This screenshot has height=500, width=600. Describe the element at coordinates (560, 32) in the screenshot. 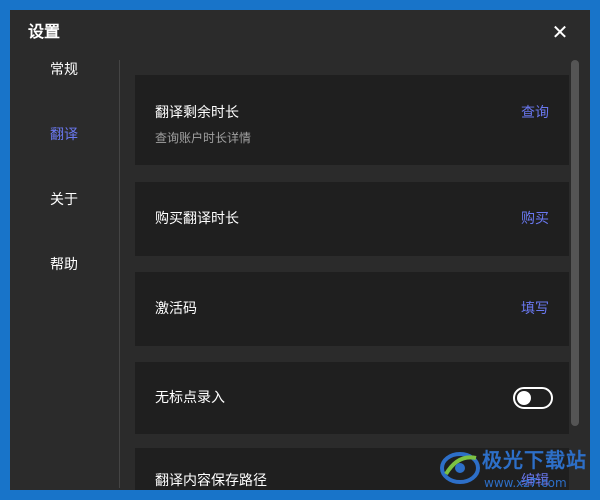

I see `close-icon: ✕` at that location.